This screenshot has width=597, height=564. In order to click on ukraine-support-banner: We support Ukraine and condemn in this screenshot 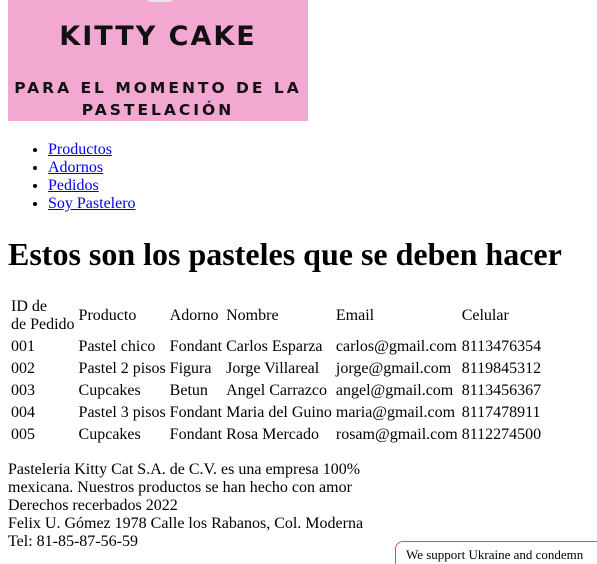, I will do `click(496, 552)`.